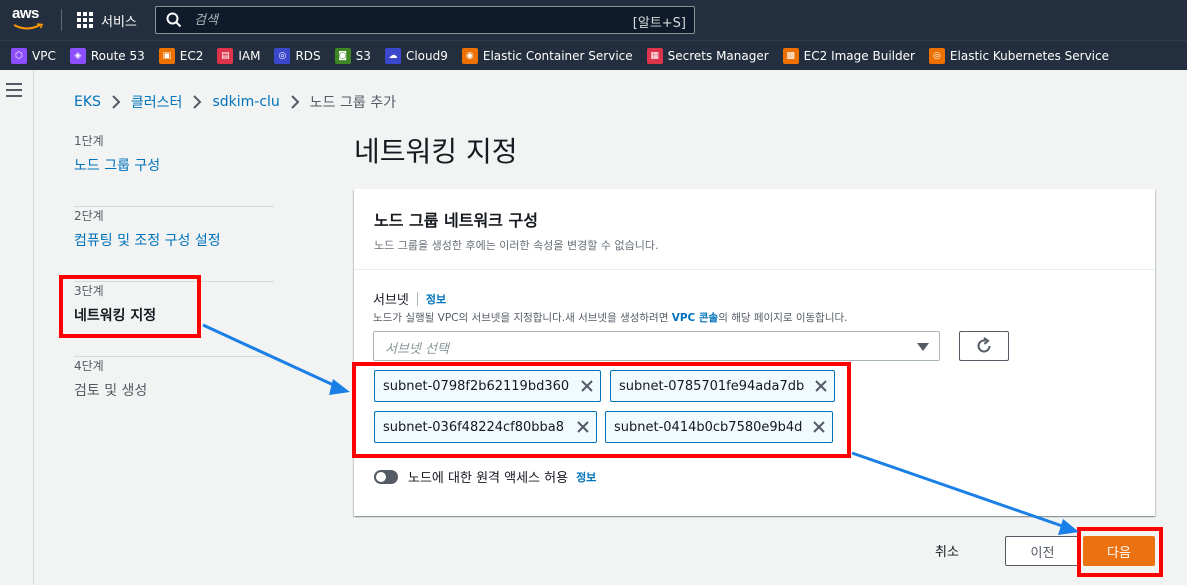  I want to click on refresh-subnets-button, so click(984, 346).